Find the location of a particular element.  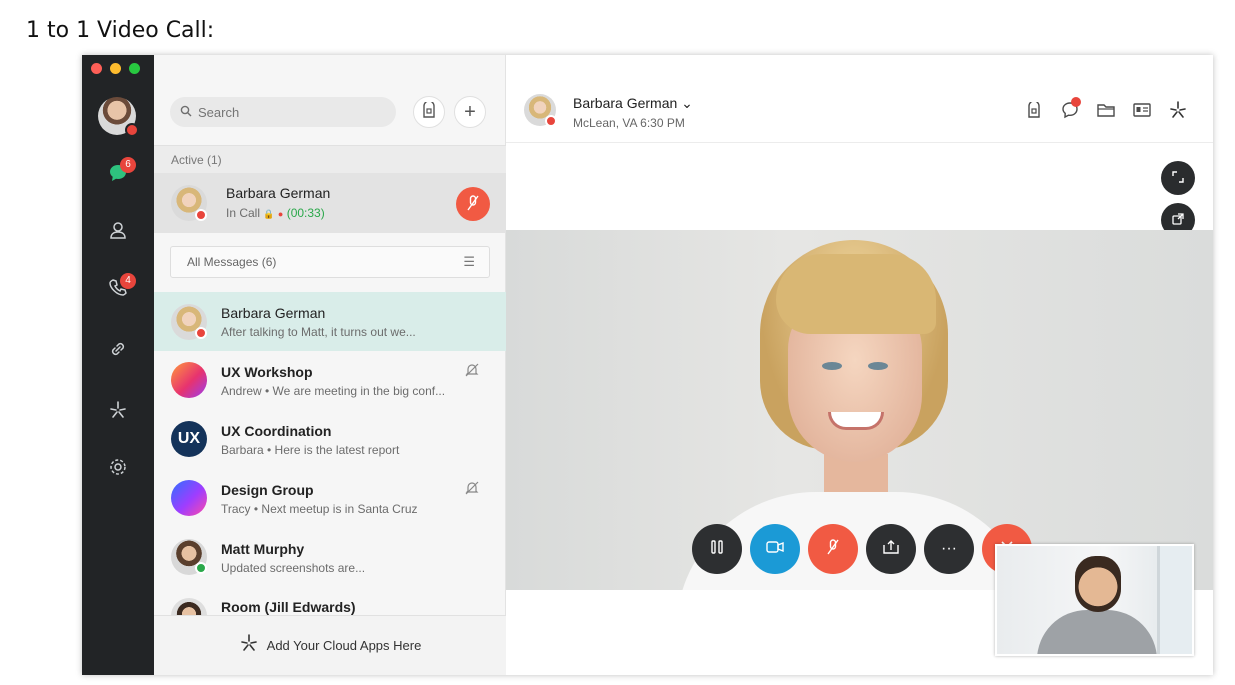

hold-button is located at coordinates (717, 549).